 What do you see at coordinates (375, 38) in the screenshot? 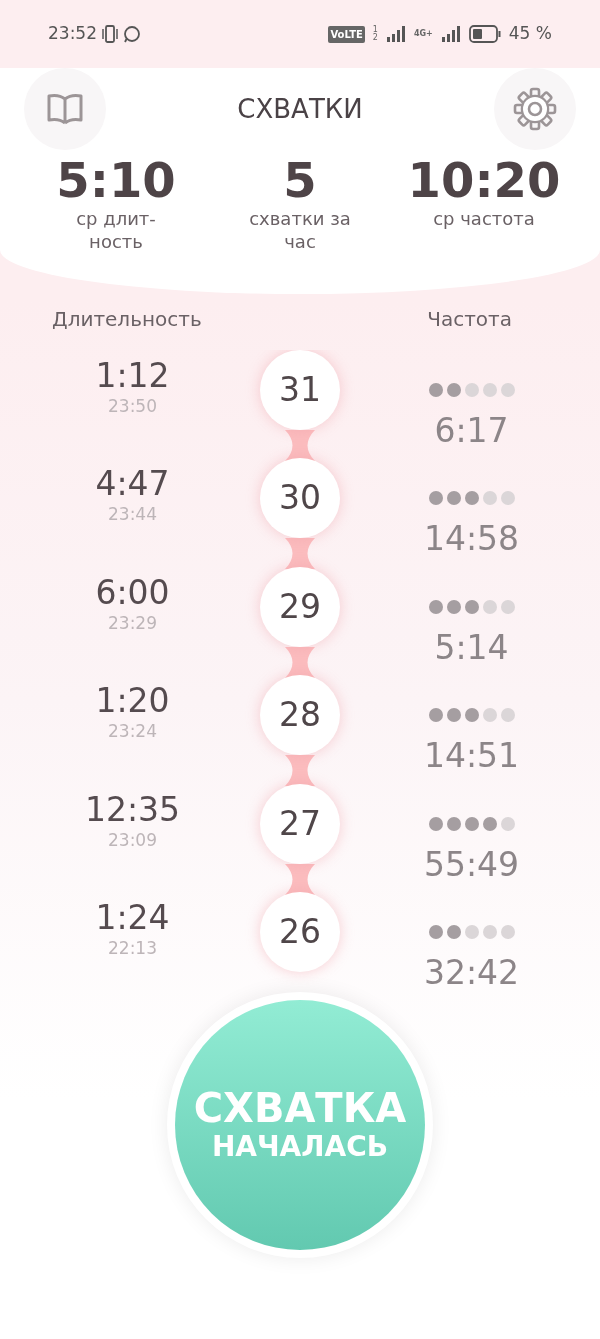
I see `sim-label: 2` at bounding box center [375, 38].